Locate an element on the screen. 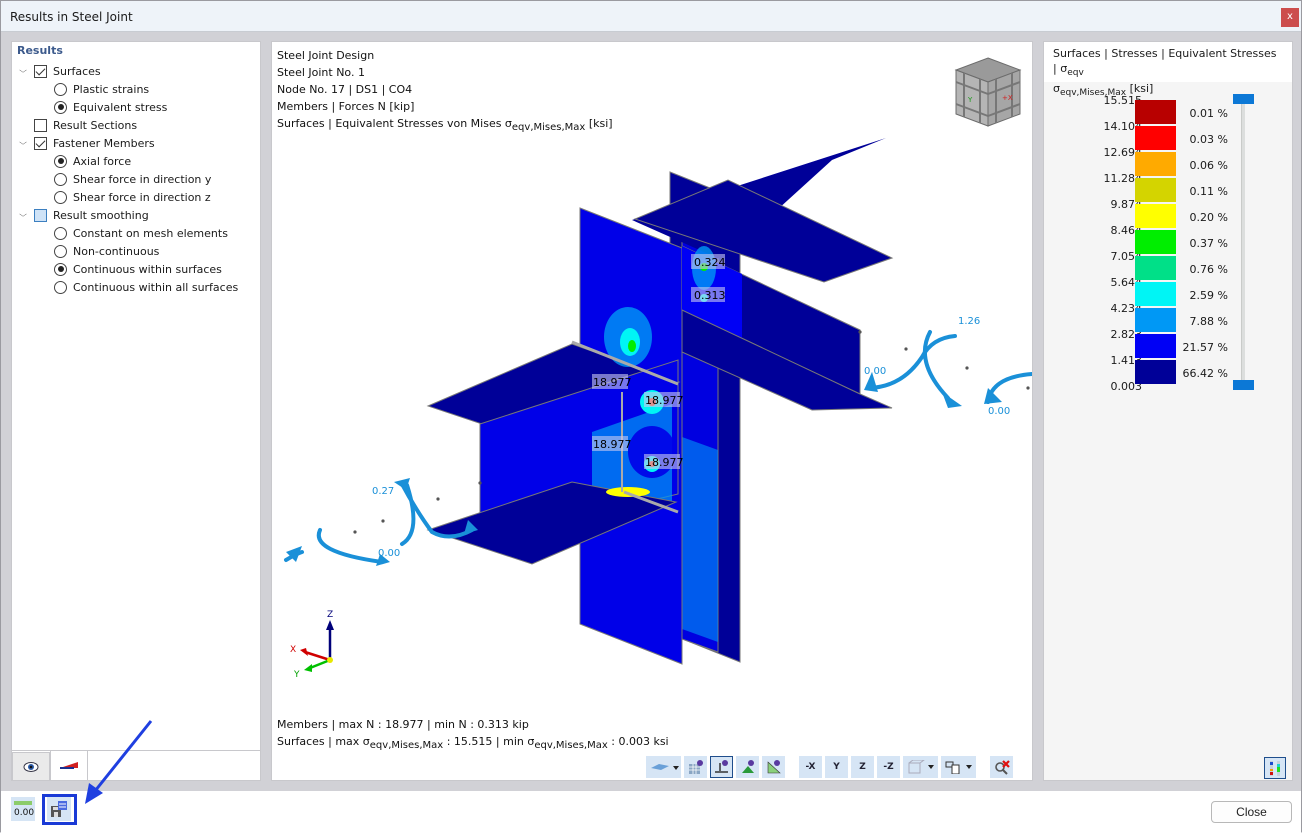  legend-value: 5.644 is located at coordinates (1126, 282).